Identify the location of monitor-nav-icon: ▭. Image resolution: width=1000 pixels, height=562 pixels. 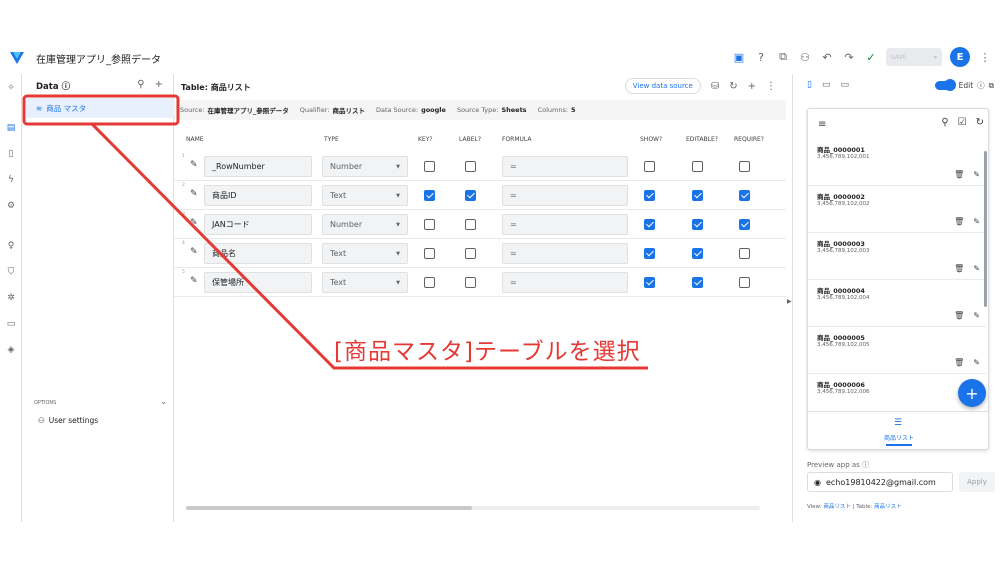
(11, 324).